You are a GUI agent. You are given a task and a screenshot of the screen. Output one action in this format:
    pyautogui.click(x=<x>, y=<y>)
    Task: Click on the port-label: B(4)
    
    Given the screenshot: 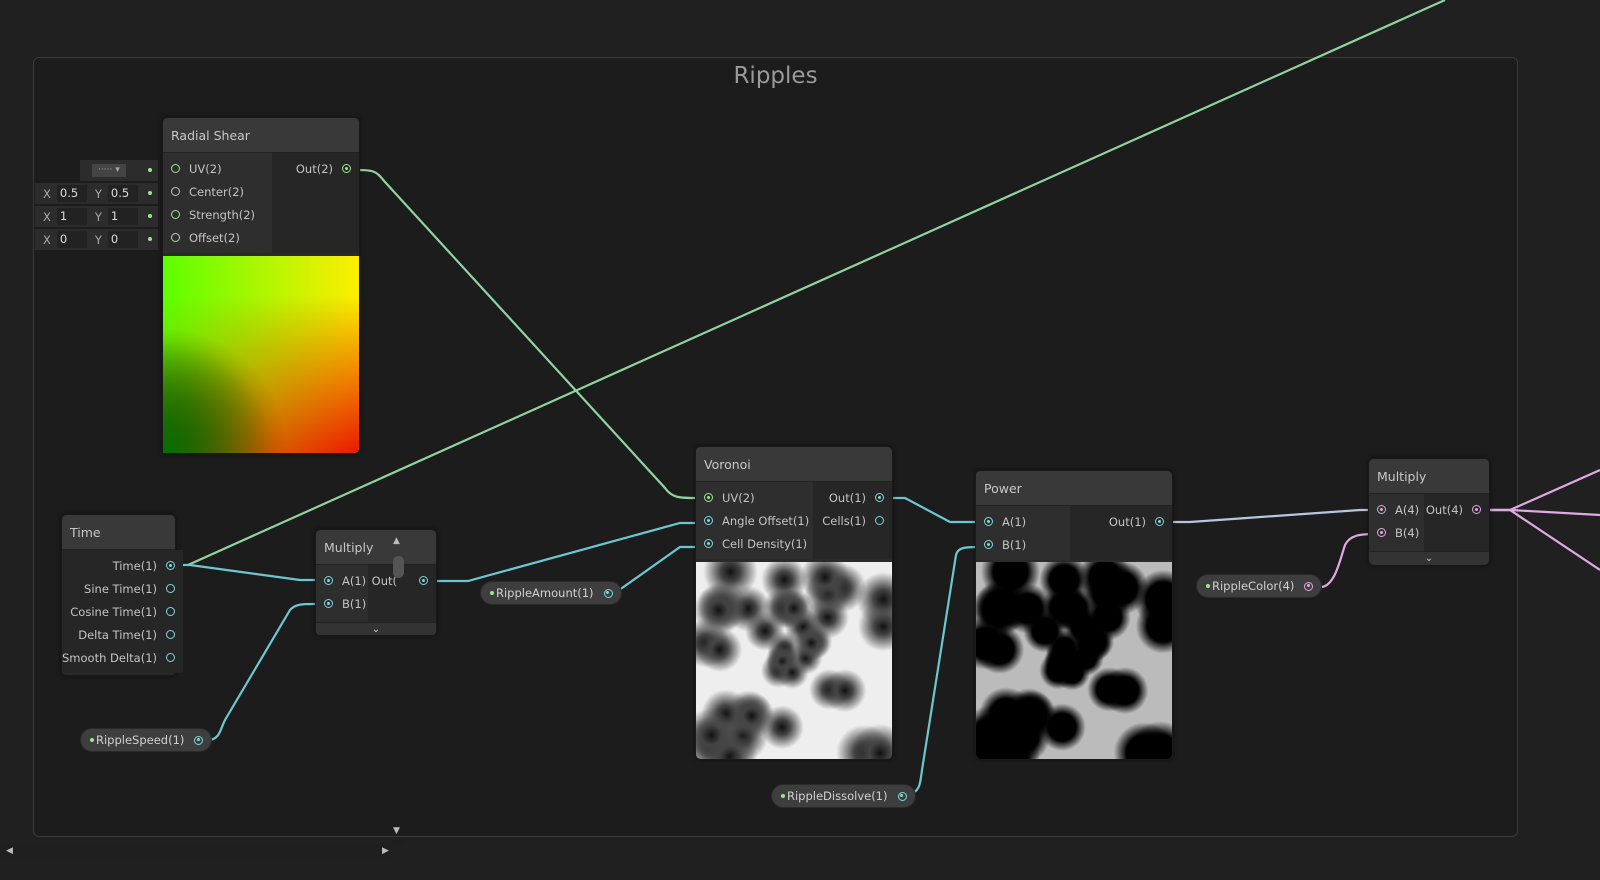 What is the action you would take?
    pyautogui.click(x=1407, y=532)
    